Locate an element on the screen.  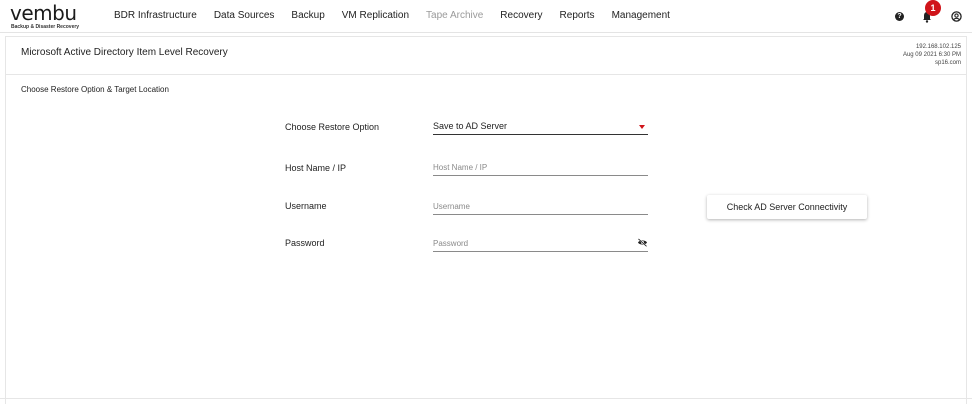
vembu-logo: vembu Backup & Disaster Recovery is located at coordinates (50, 16).